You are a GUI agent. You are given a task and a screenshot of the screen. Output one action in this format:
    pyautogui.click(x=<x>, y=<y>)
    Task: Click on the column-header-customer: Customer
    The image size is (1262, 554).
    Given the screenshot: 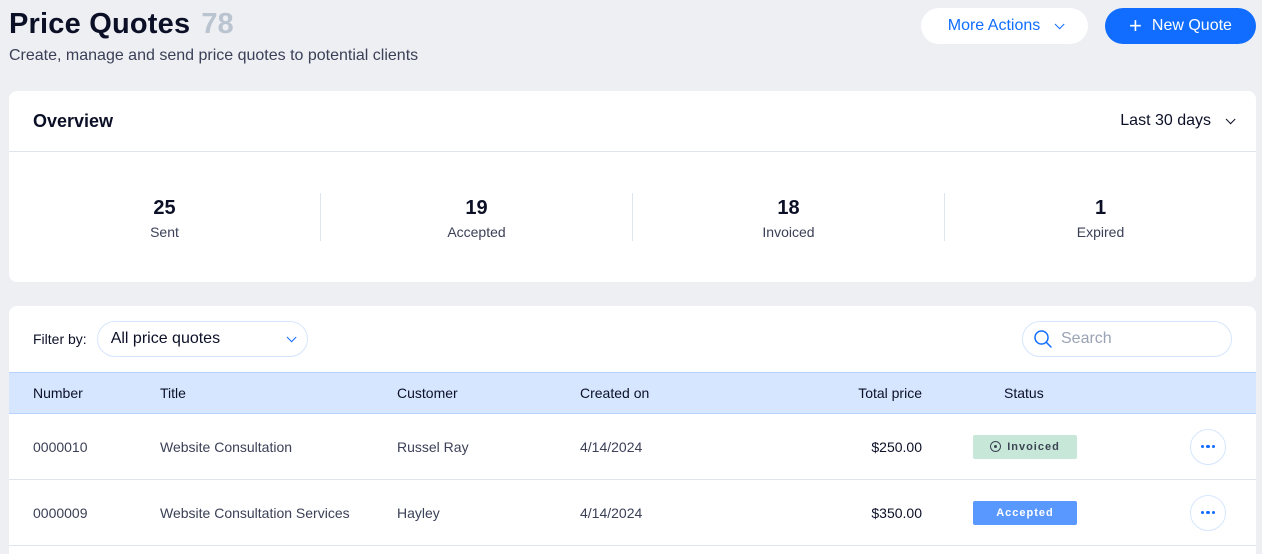 What is the action you would take?
    pyautogui.click(x=427, y=393)
    